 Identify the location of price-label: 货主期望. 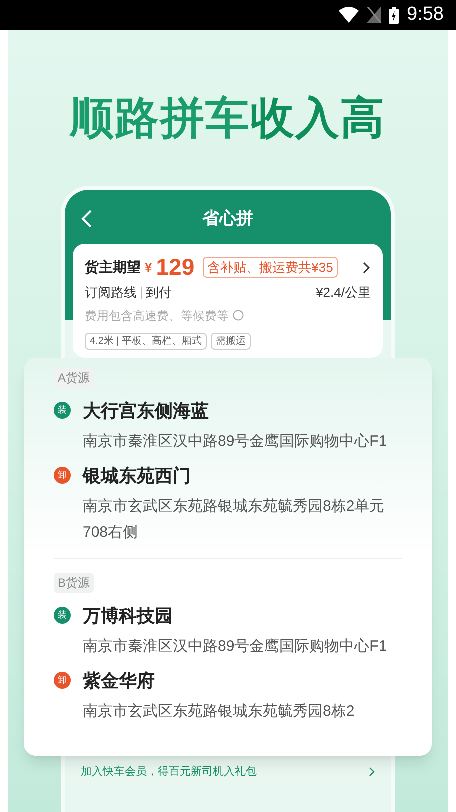
(113, 267).